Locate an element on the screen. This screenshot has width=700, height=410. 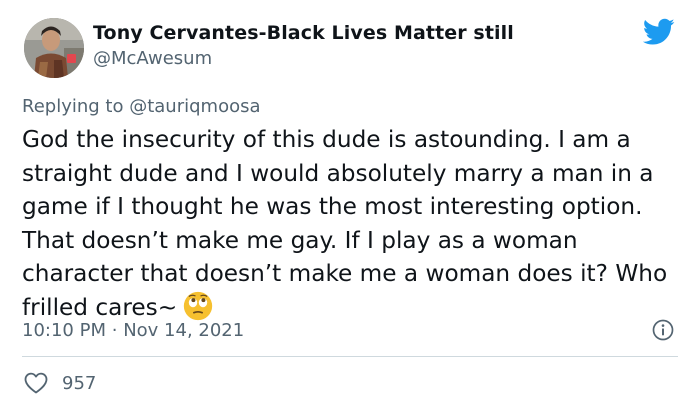
author-display-name: Tony Cervantes-Black Lives Matter still is located at coordinates (303, 33).